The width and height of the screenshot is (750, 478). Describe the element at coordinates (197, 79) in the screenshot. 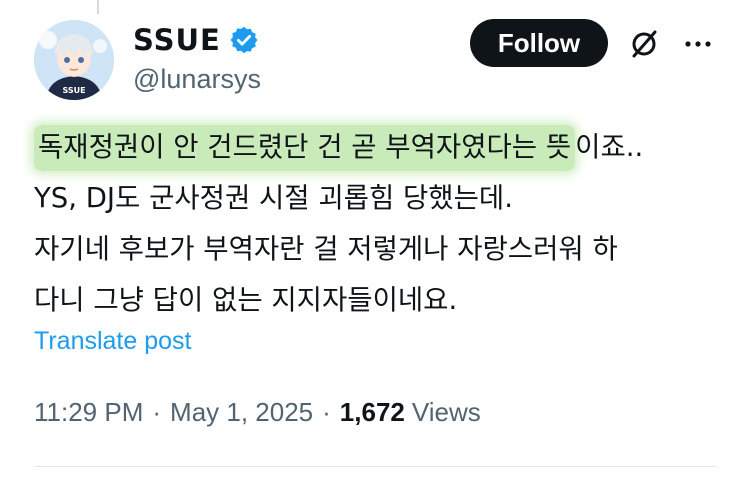

I see `author-handle: @lunarsys` at that location.